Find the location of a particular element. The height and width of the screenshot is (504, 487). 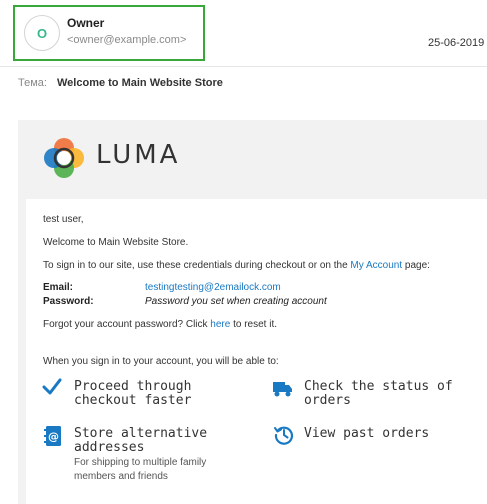

reset-password-link: here is located at coordinates (220, 324).